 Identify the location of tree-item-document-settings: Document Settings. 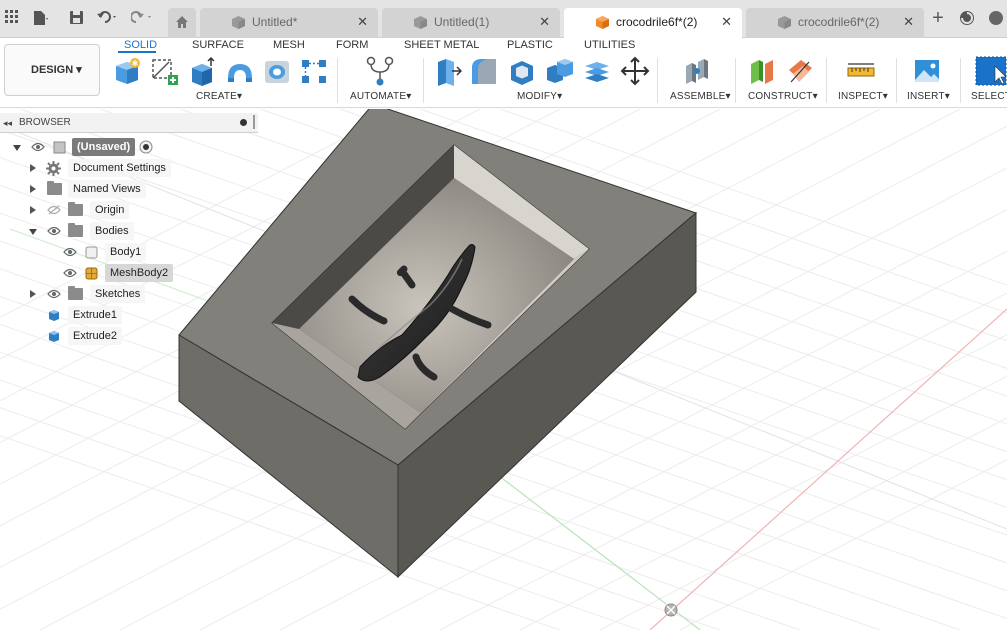
(129, 168).